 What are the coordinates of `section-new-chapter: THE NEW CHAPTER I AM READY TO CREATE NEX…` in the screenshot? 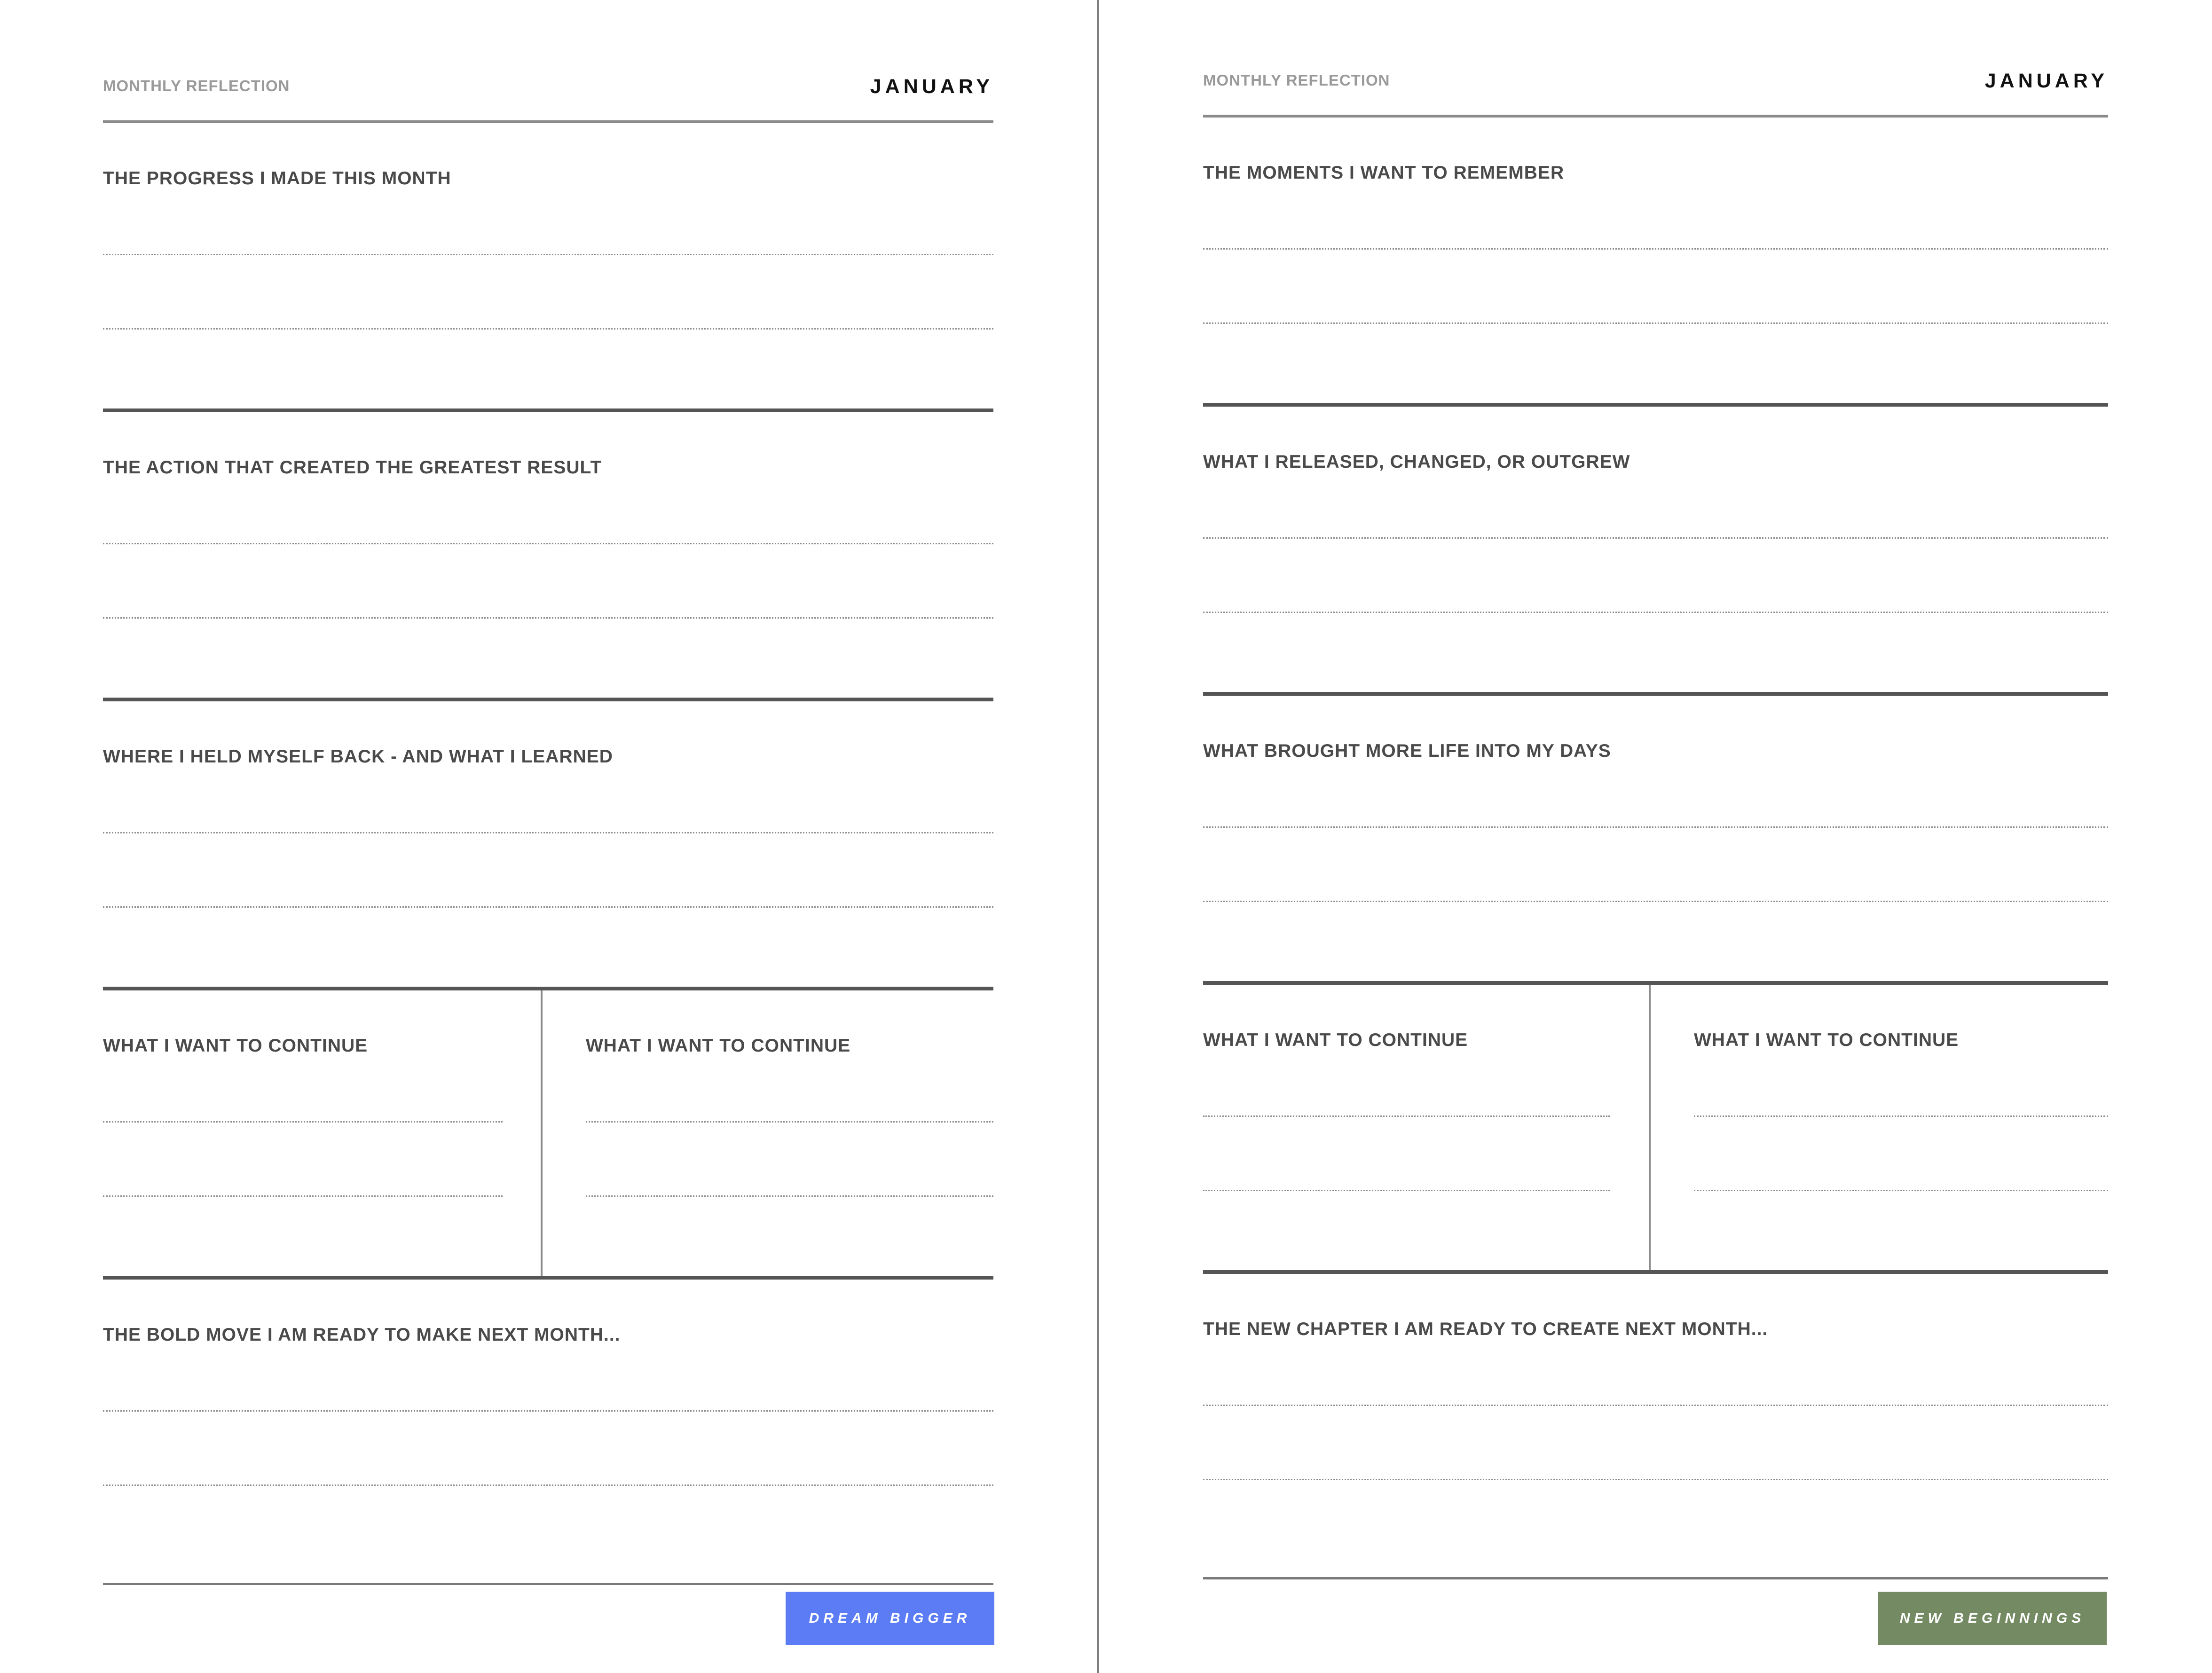 It's located at (1655, 1426).